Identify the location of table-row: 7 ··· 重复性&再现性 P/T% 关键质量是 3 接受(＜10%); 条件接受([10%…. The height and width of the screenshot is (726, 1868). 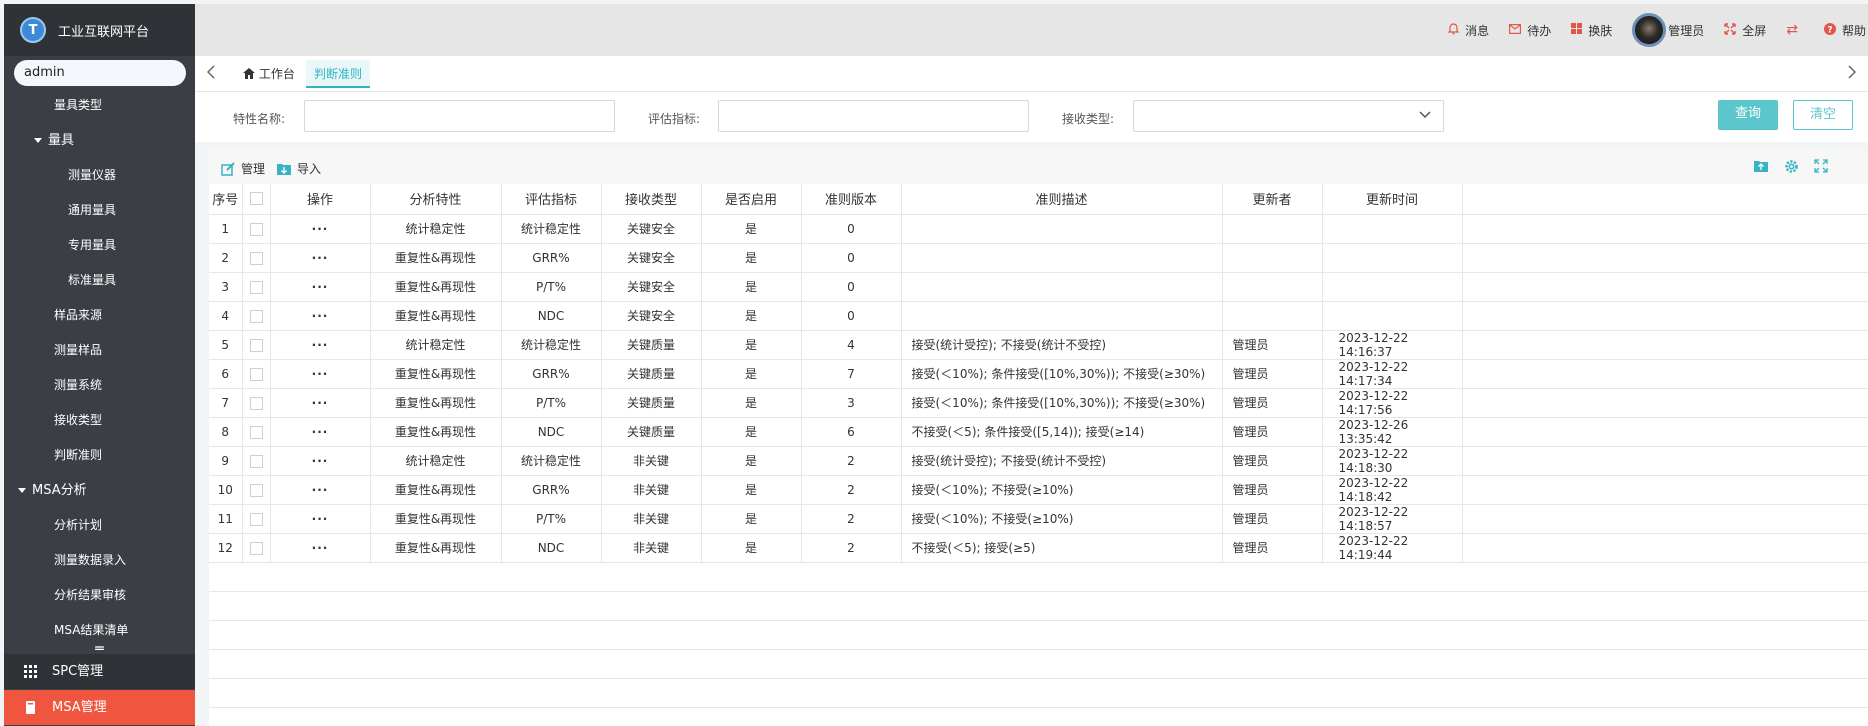
(1038, 403).